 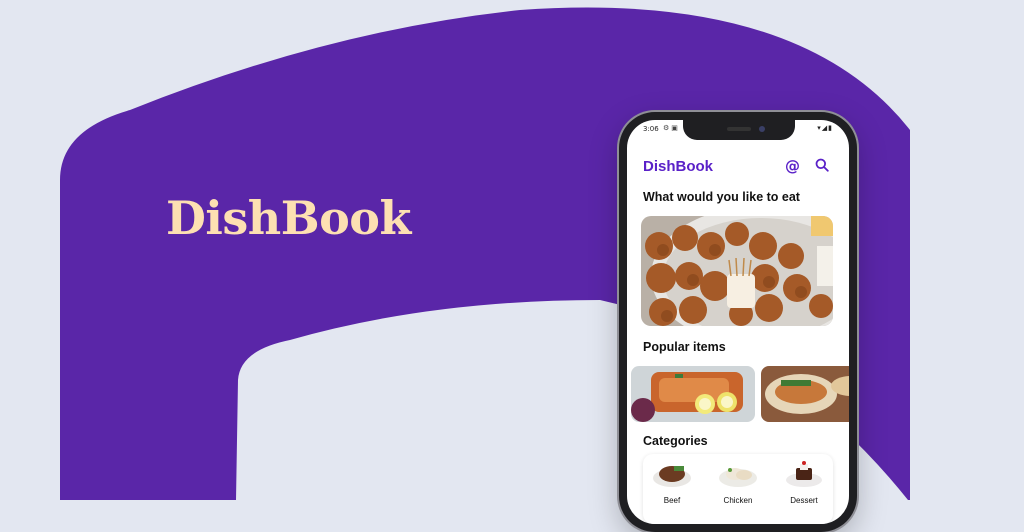 I want to click on category-item: Beef, so click(x=672, y=482).